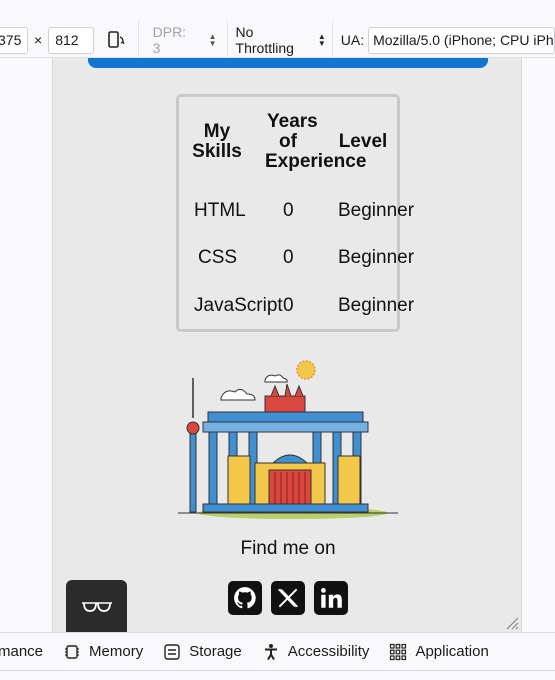 This screenshot has height=680, width=555. I want to click on social-links, so click(288, 598).